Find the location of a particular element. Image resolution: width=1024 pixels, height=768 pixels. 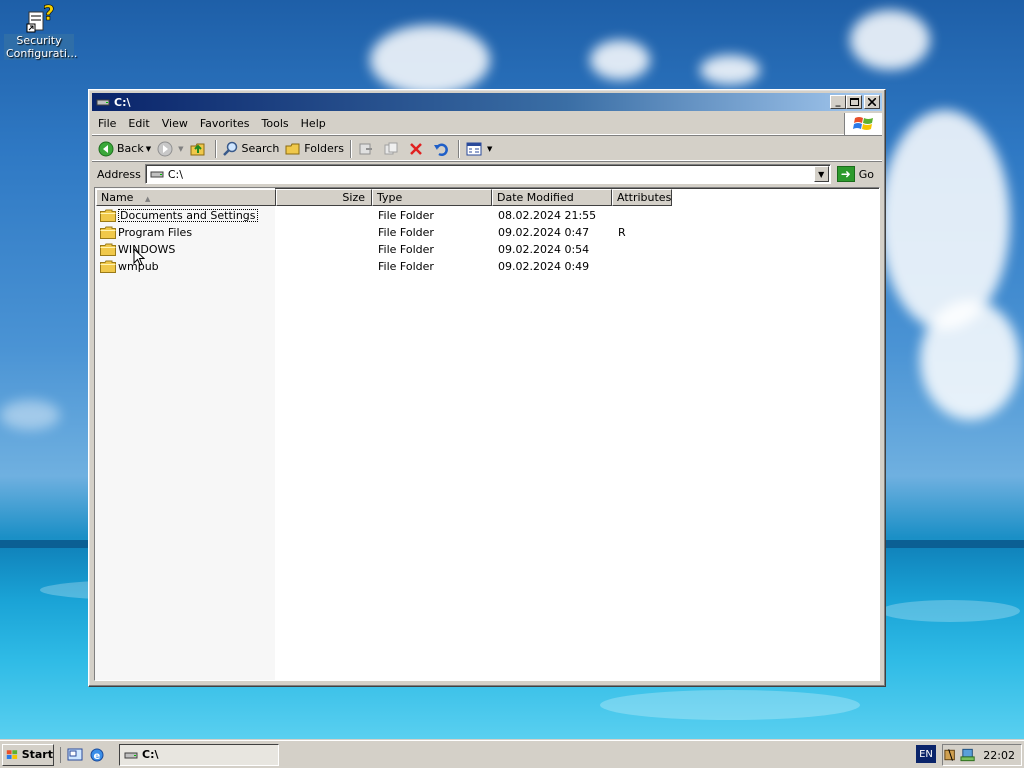

menu-bar: File Edit View Favorites Tools Help is located at coordinates (487, 124).